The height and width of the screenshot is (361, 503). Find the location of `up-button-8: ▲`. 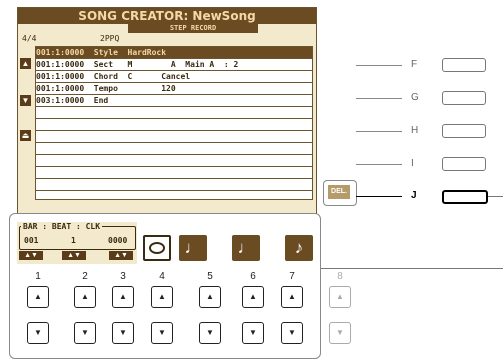

up-button-8: ▲ is located at coordinates (340, 297).